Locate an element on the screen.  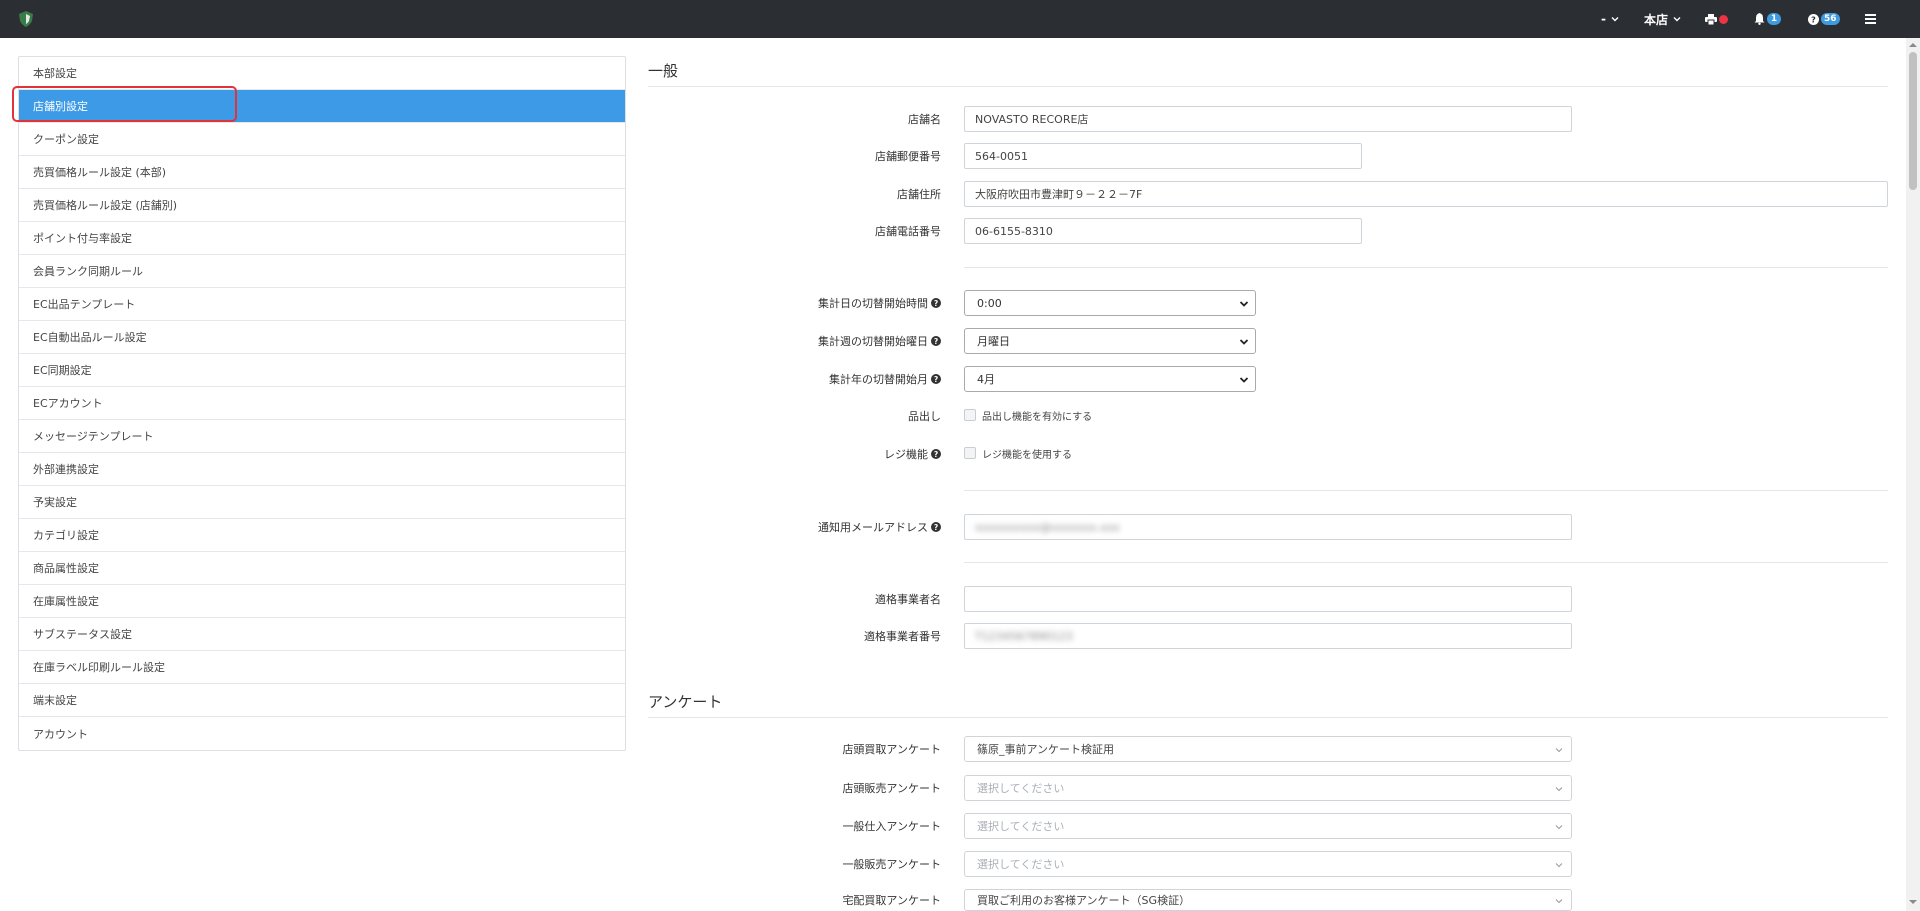
sidebar-item-ec-auto-listing: EC自動出品ルール設定 is located at coordinates (322, 337).